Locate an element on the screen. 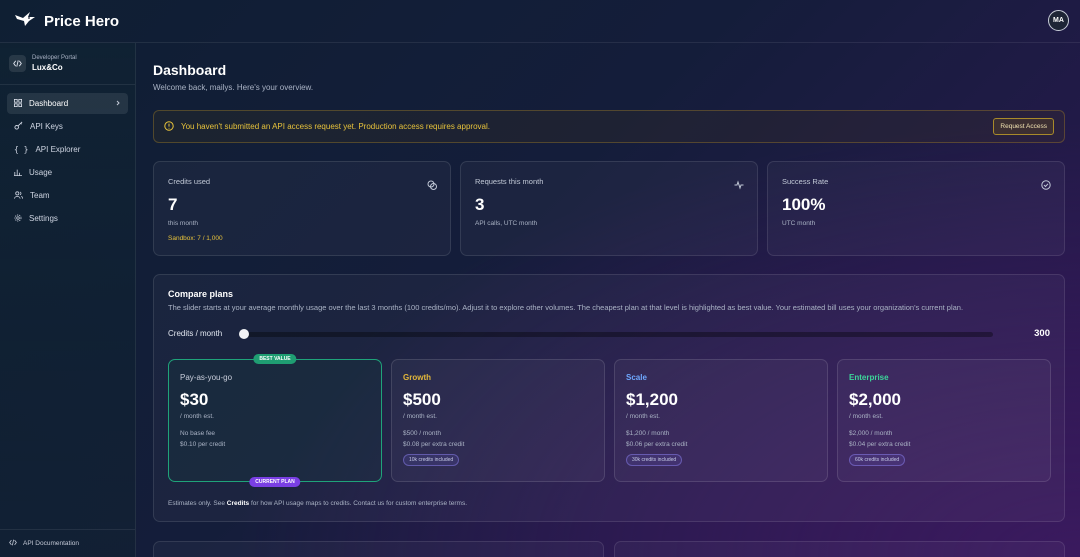 The height and width of the screenshot is (557, 1080). bottom-card-left is located at coordinates (378, 549).